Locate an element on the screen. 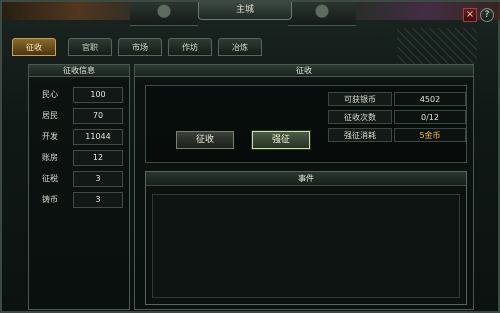  stat-row-tax: 征税 3 is located at coordinates (79, 179).